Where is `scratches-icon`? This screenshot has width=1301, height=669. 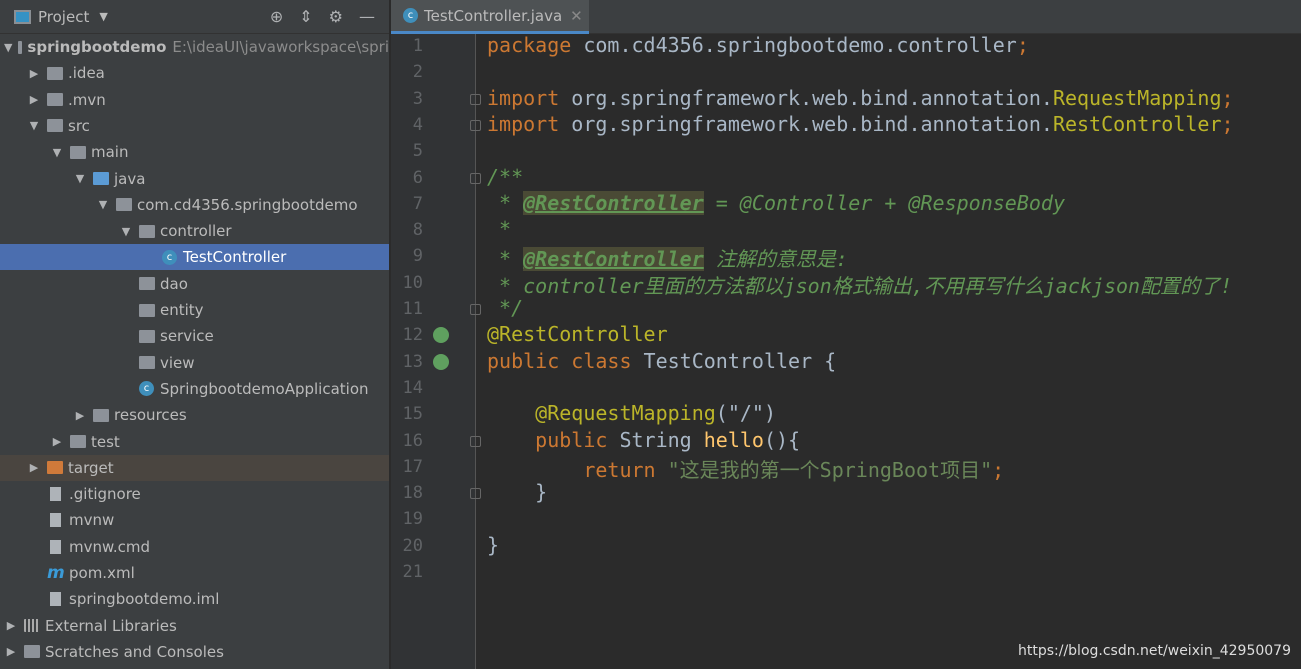
scratches-icon is located at coordinates (32, 652).